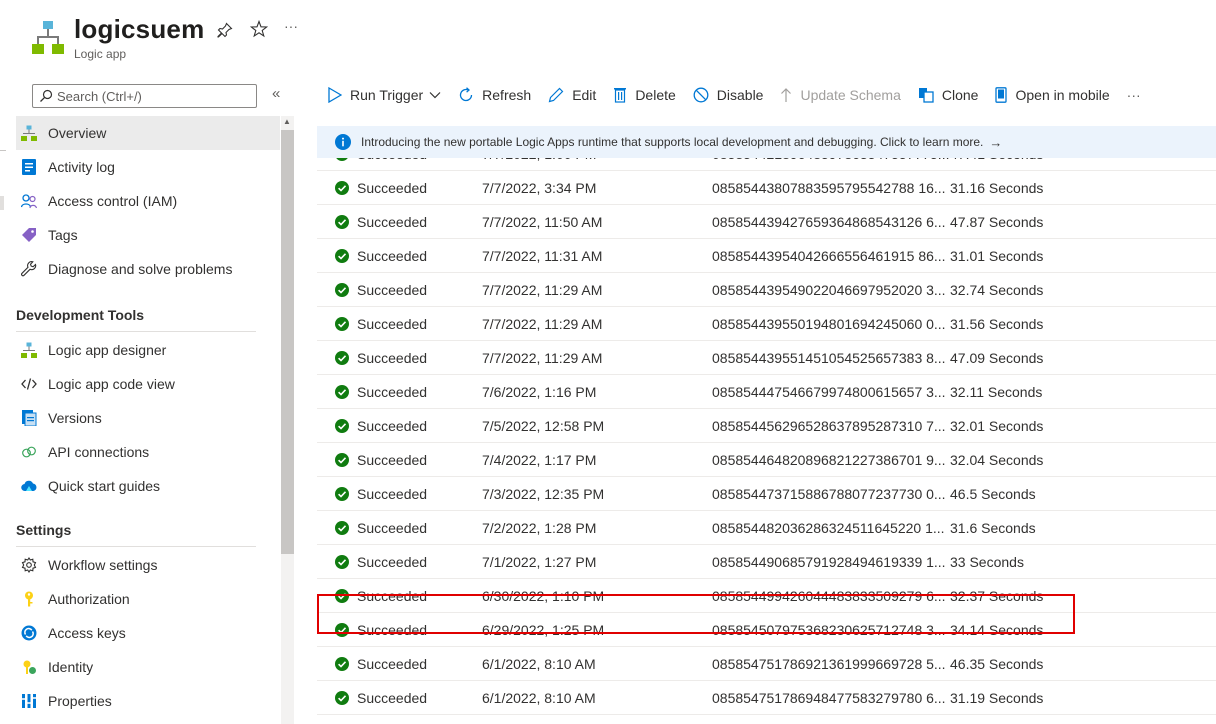 The width and height of the screenshot is (1216, 724). Describe the element at coordinates (997, 426) in the screenshot. I see `run-duration: 32.01 Seconds` at that location.